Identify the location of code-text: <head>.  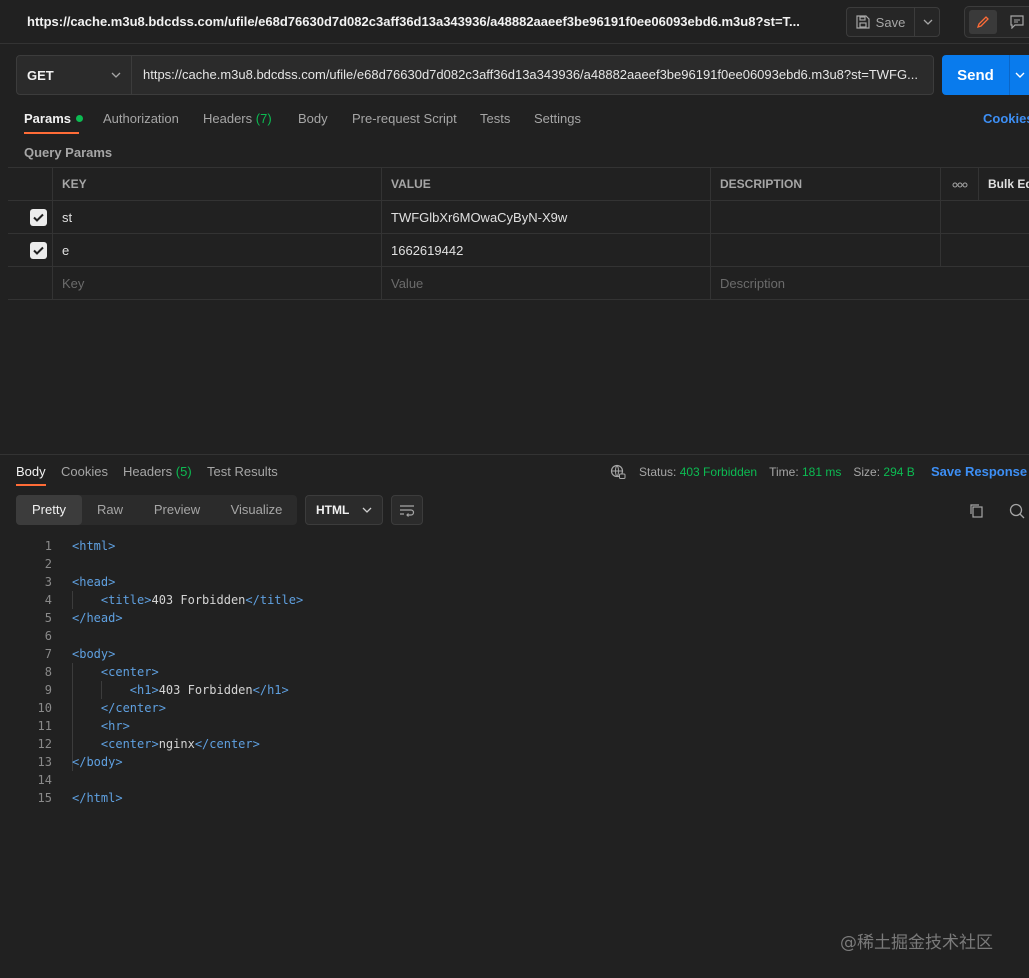
(94, 582).